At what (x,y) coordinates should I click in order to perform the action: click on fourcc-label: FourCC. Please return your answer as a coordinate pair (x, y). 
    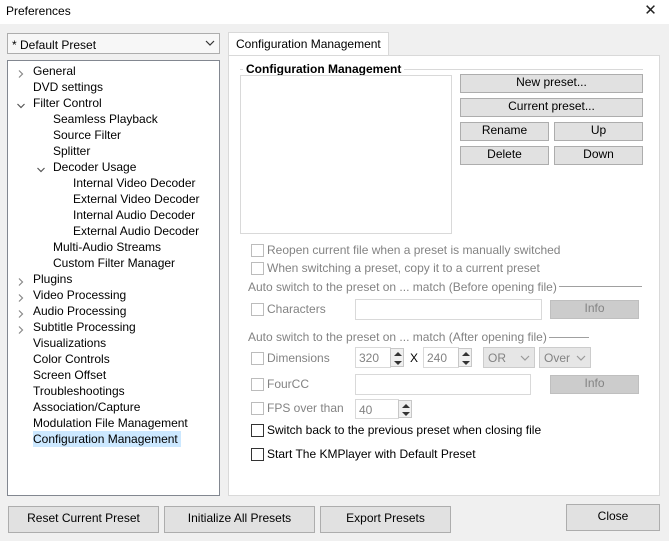
    Looking at the image, I should click on (288, 384).